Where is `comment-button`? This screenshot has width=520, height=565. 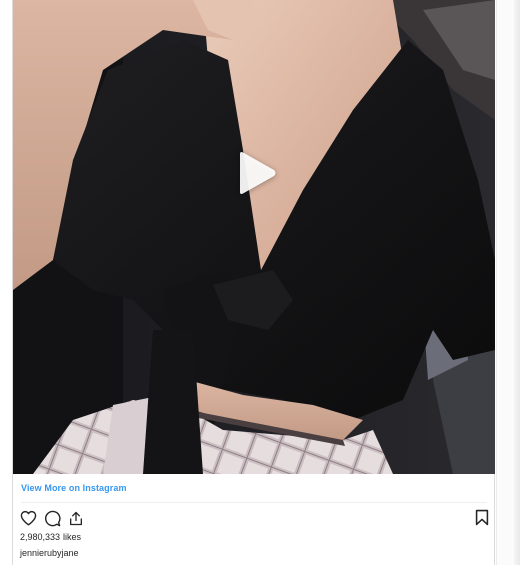
comment-button is located at coordinates (52, 518).